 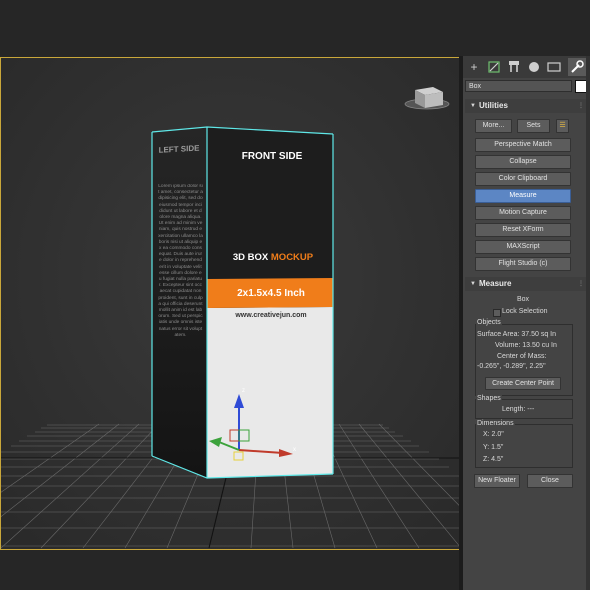 I want to click on box-size-label: 2x1.5x4.5 Inch, so click(x=271, y=293).